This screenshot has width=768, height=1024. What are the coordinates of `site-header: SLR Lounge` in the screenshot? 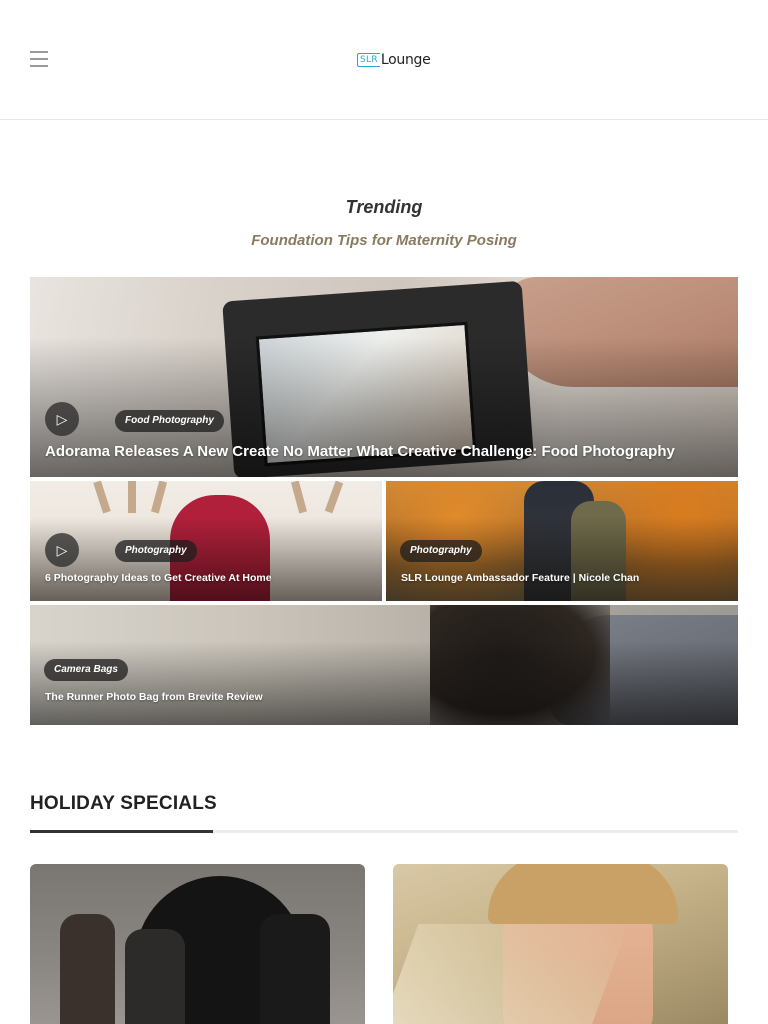 It's located at (384, 60).